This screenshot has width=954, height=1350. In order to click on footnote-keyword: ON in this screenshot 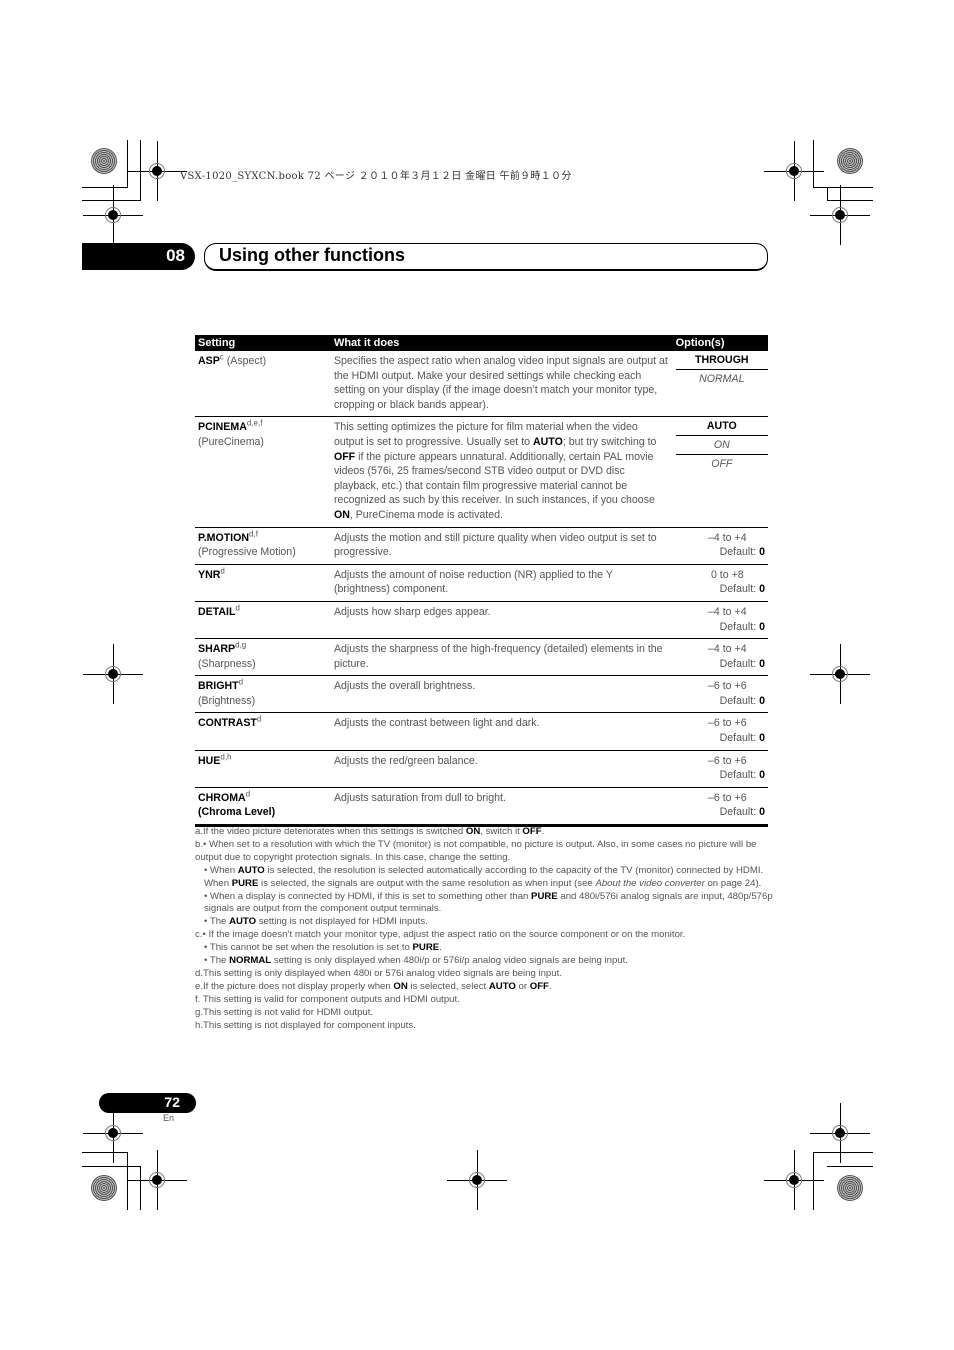, I will do `click(400, 986)`.